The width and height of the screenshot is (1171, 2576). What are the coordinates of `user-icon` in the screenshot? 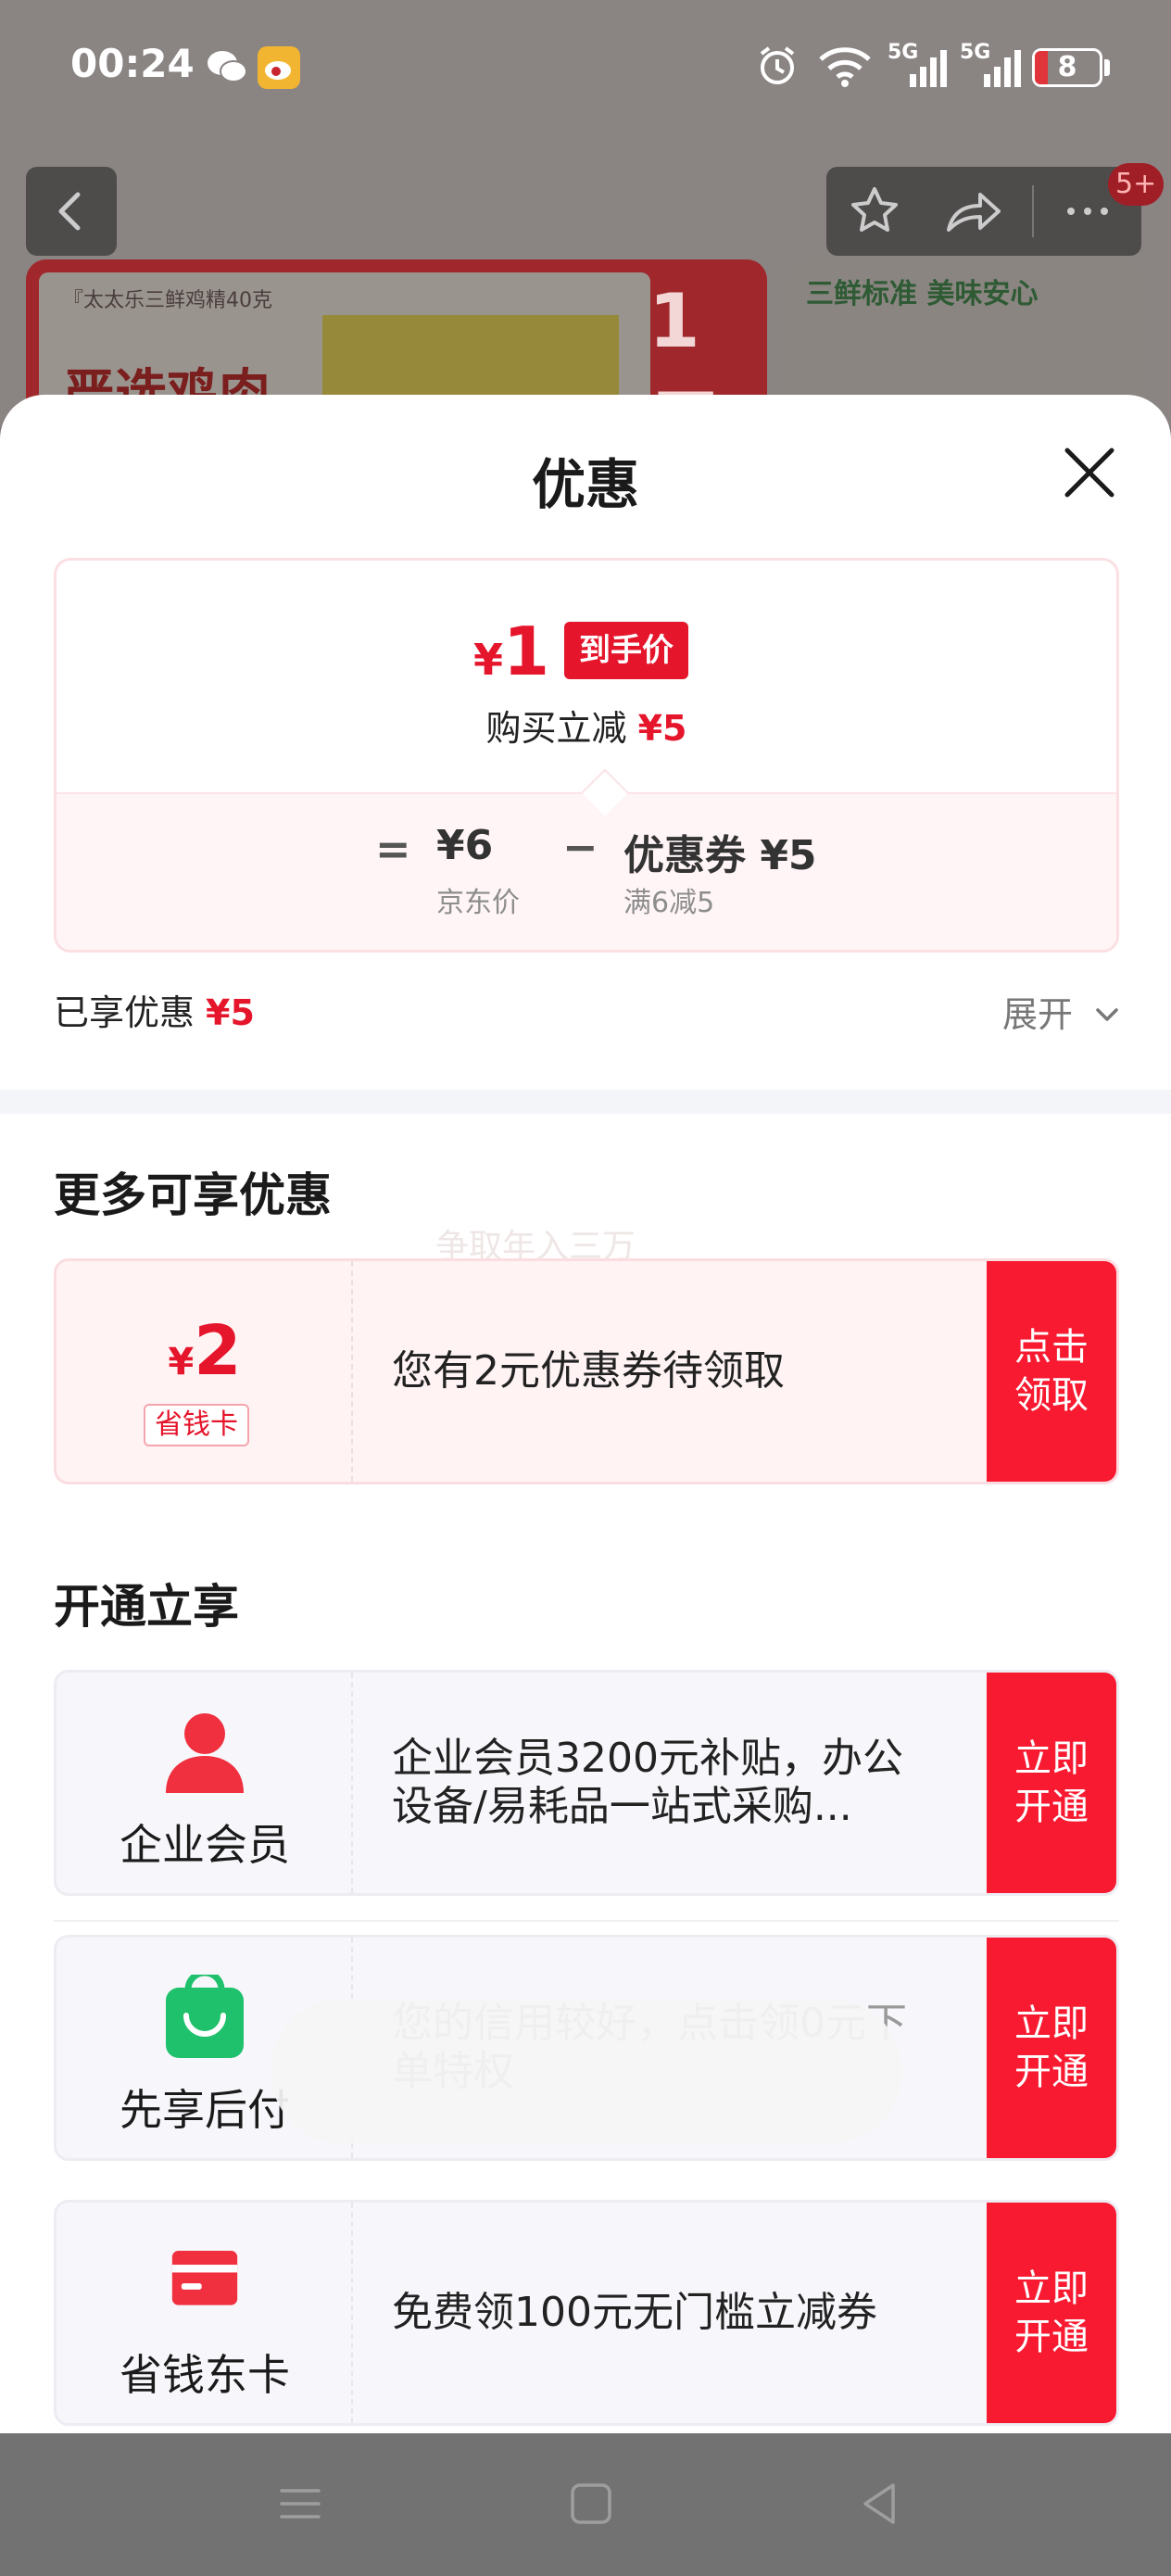 It's located at (205, 1753).